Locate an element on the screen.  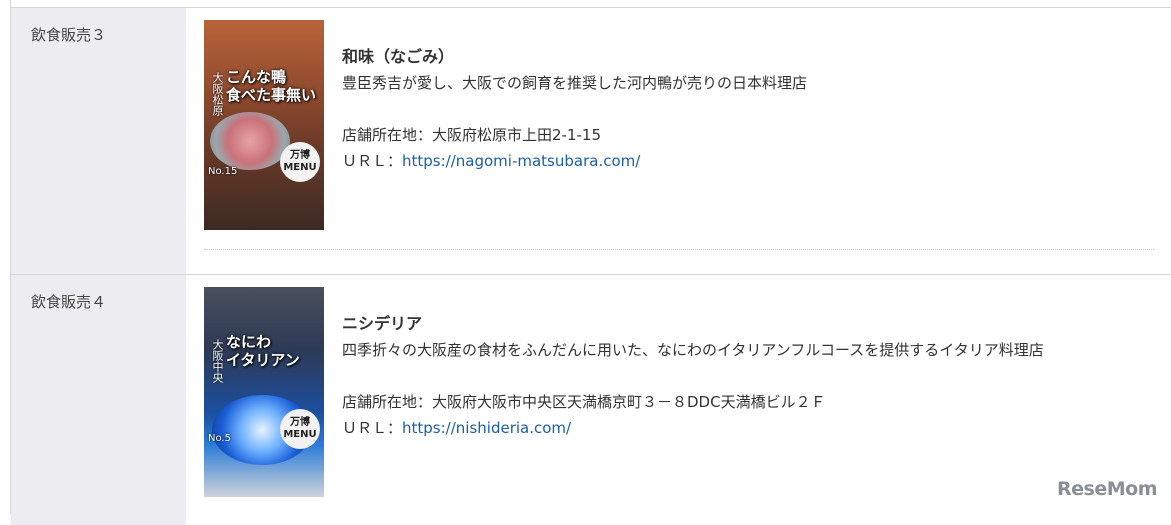
thumbnail-title-line2: 食べた事無い is located at coordinates (271, 95).